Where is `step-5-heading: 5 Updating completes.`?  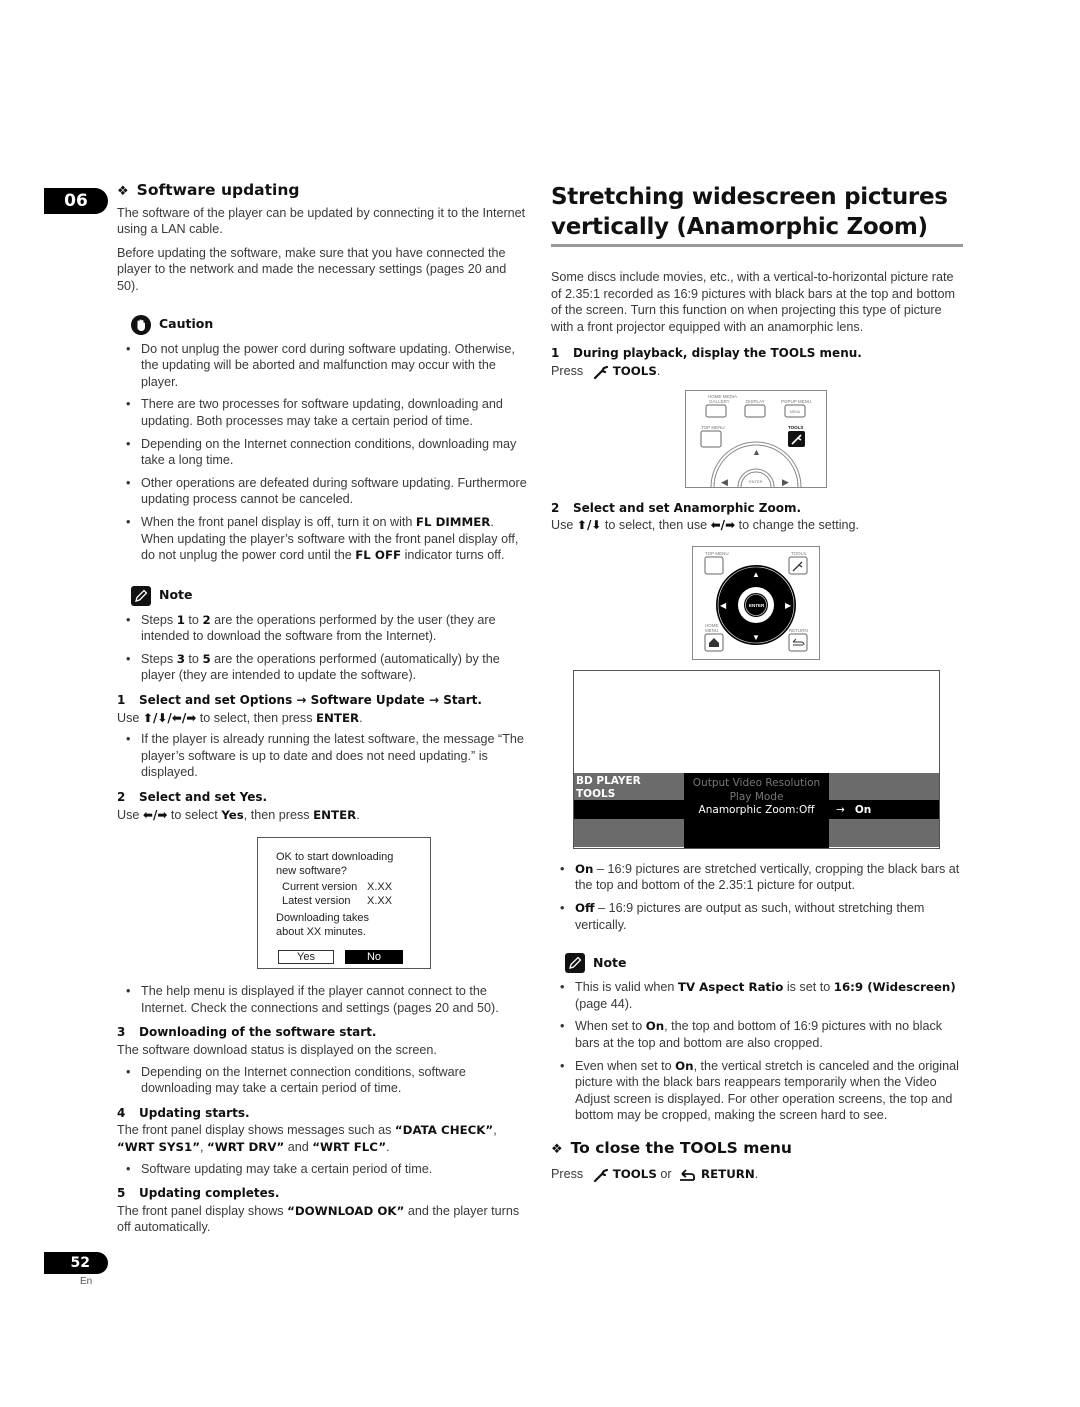
step-5-heading: 5 Updating completes. is located at coordinates (198, 1193).